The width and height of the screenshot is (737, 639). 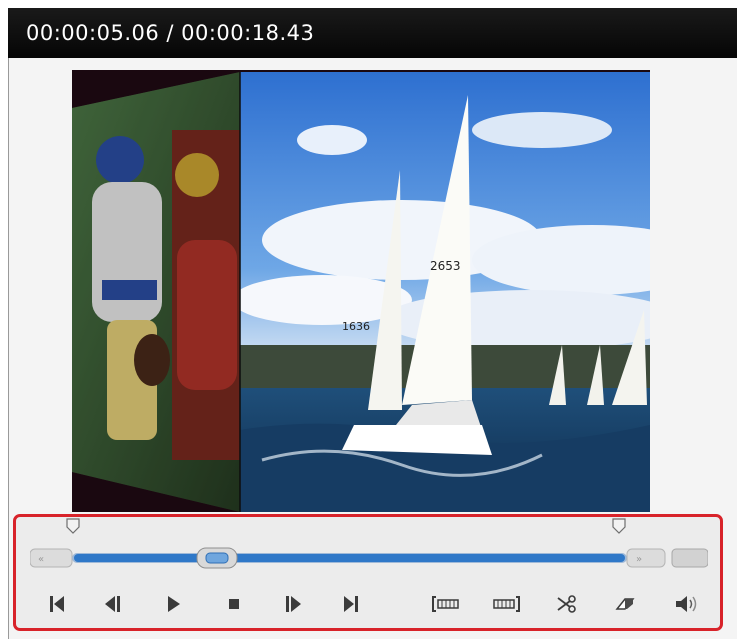 What do you see at coordinates (445, 266) in the screenshot?
I see `sail-number-primary: 2653` at bounding box center [445, 266].